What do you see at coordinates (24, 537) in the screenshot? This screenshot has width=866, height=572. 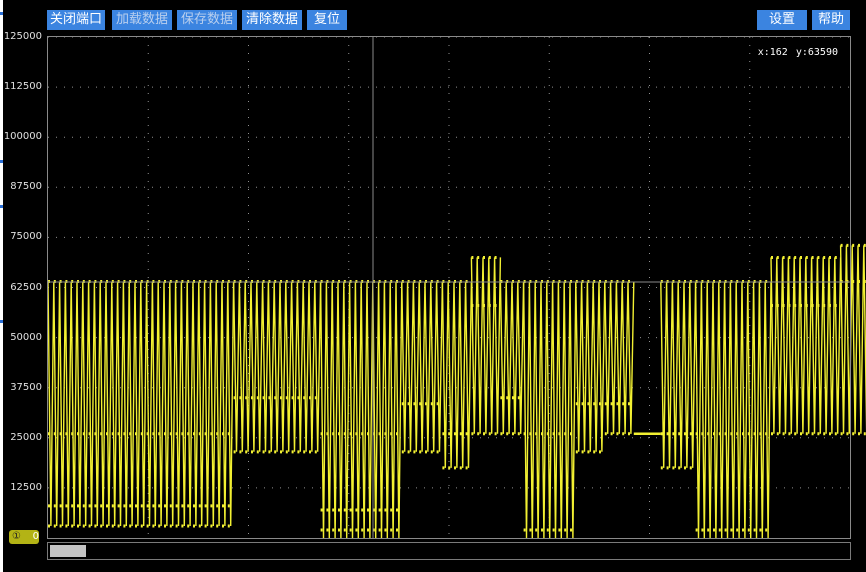 I see `channel-badge: ① 0` at bounding box center [24, 537].